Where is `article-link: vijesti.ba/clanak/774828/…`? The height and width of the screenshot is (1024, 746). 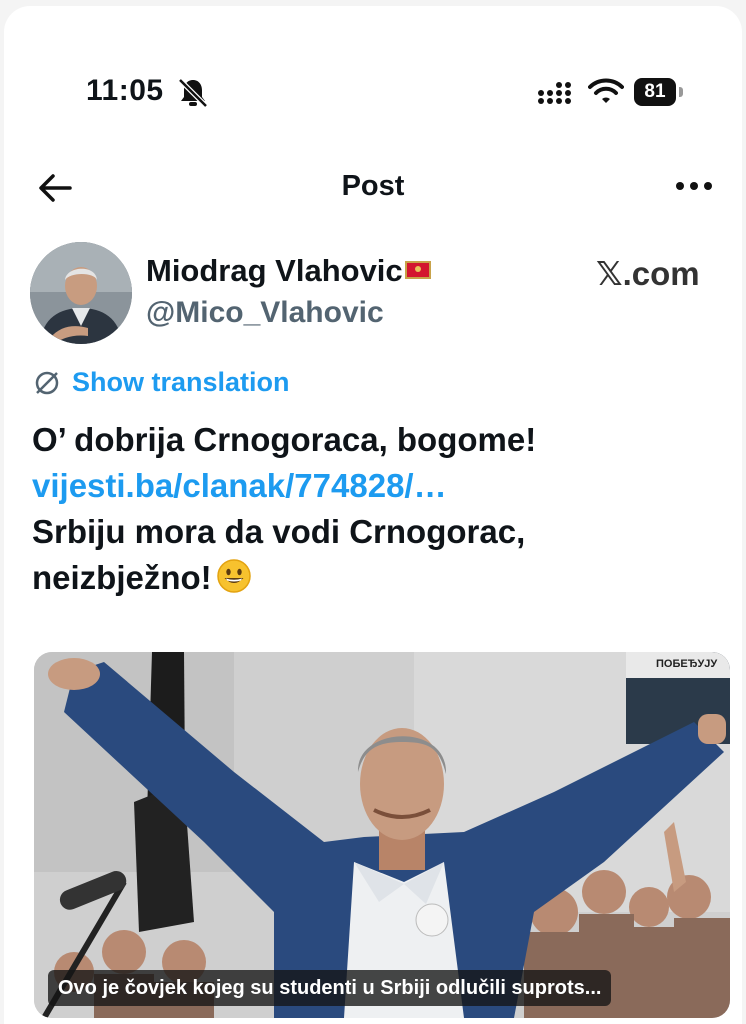
article-link: vijesti.ba/clanak/774828/… is located at coordinates (377, 486).